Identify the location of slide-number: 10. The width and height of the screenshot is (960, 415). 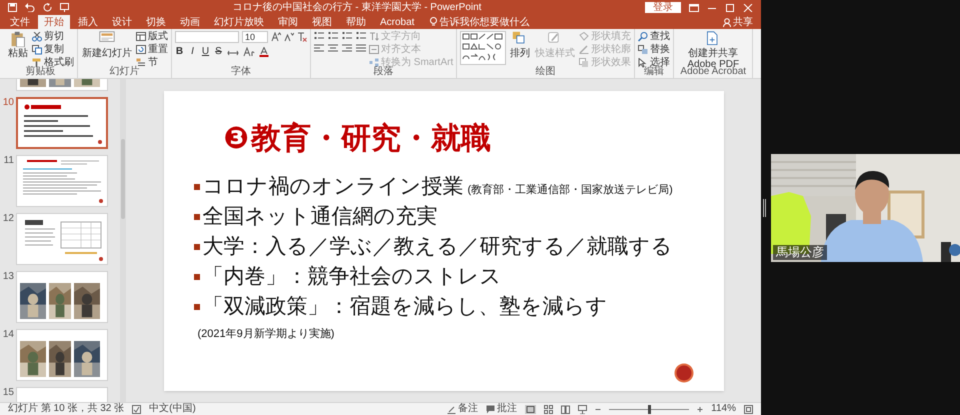
(8, 103).